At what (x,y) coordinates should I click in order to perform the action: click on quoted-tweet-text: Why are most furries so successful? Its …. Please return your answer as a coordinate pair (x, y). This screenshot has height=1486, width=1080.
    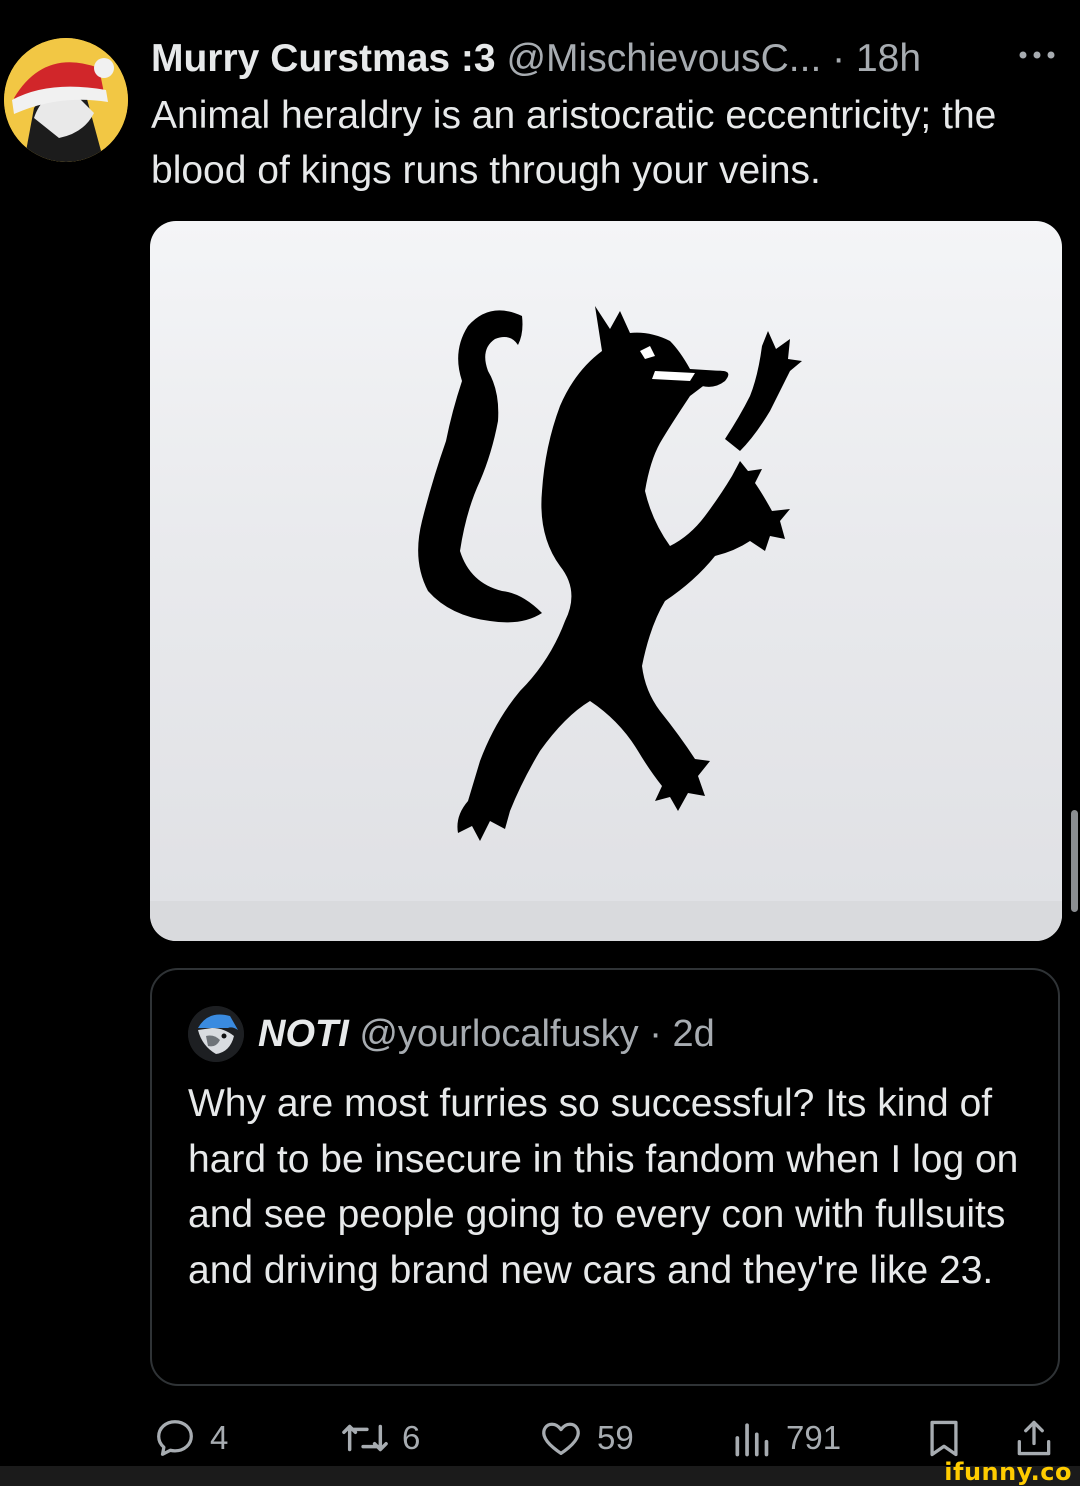
    Looking at the image, I should click on (603, 1187).